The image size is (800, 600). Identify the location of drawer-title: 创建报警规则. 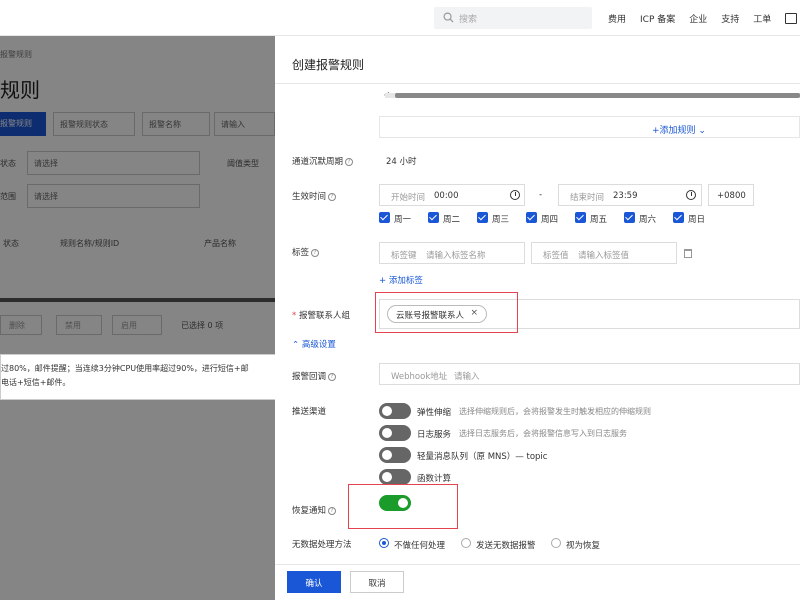
(328, 65).